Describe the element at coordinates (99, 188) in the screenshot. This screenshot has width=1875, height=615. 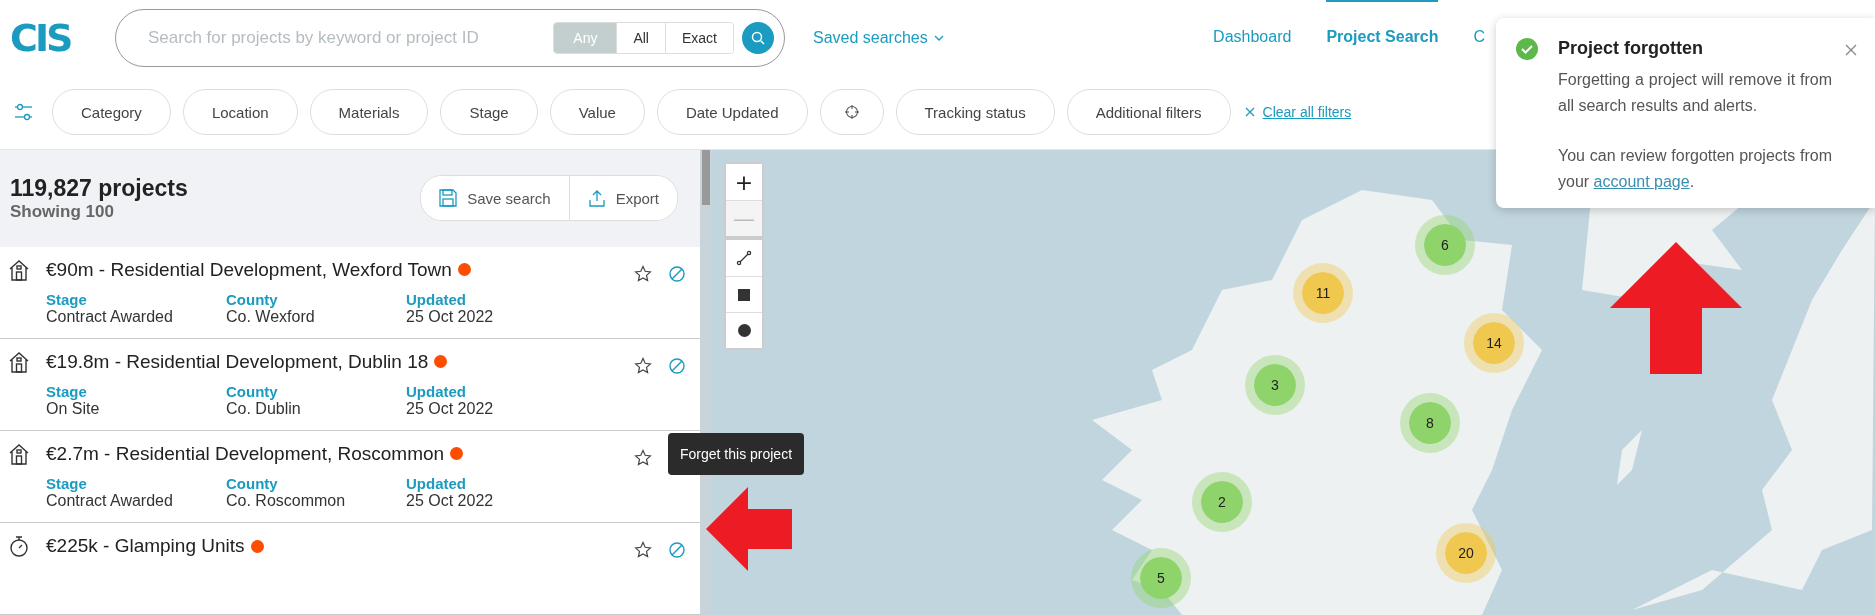
I see `result-count: 119,827 projects` at that location.